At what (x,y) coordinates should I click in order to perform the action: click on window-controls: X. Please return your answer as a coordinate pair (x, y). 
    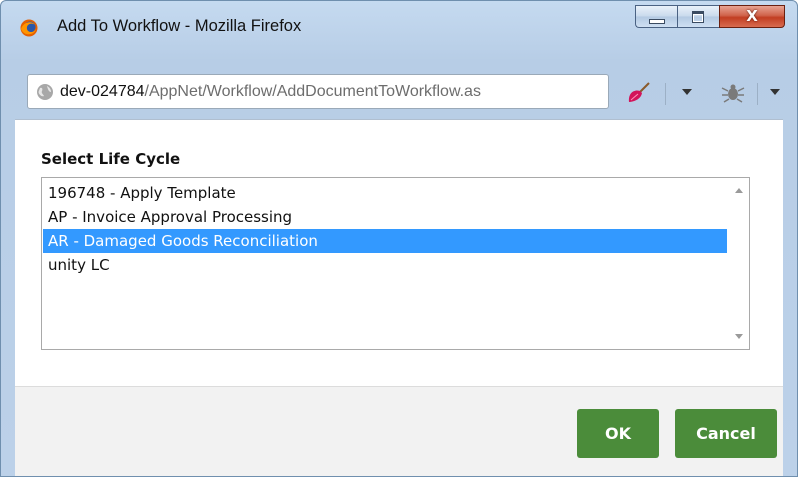
    Looking at the image, I should click on (710, 17).